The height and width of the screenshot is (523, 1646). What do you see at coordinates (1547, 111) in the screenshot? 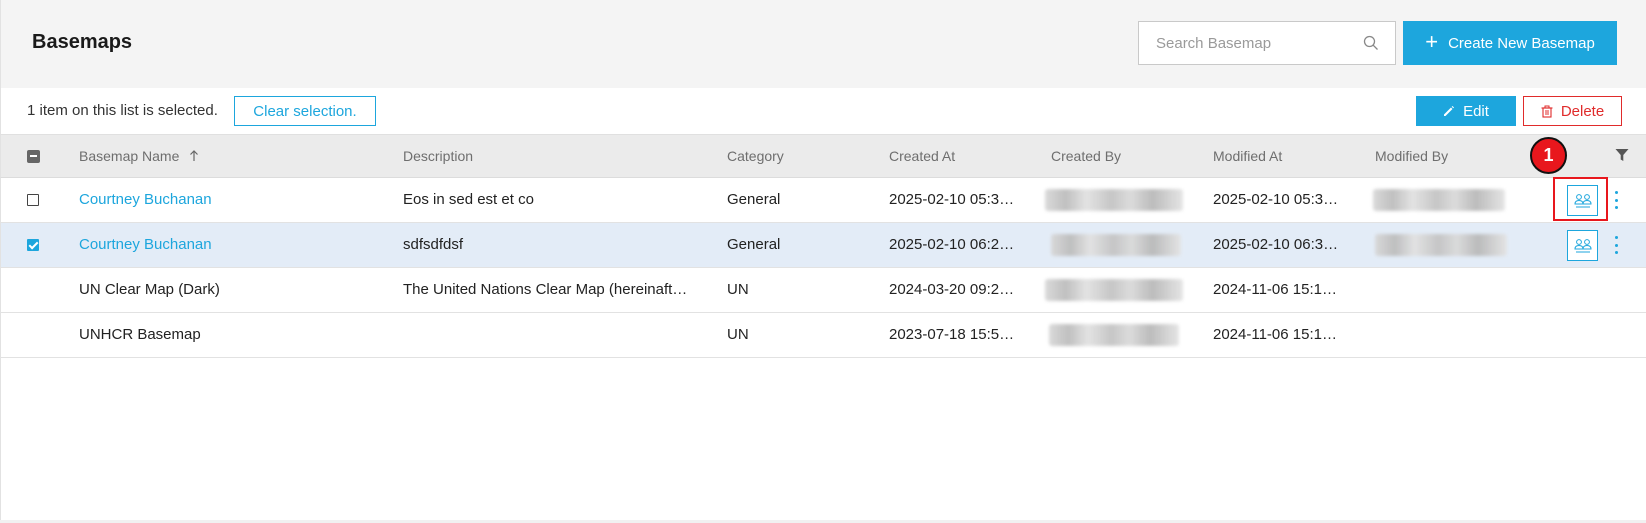
I see `trash-icon` at bounding box center [1547, 111].